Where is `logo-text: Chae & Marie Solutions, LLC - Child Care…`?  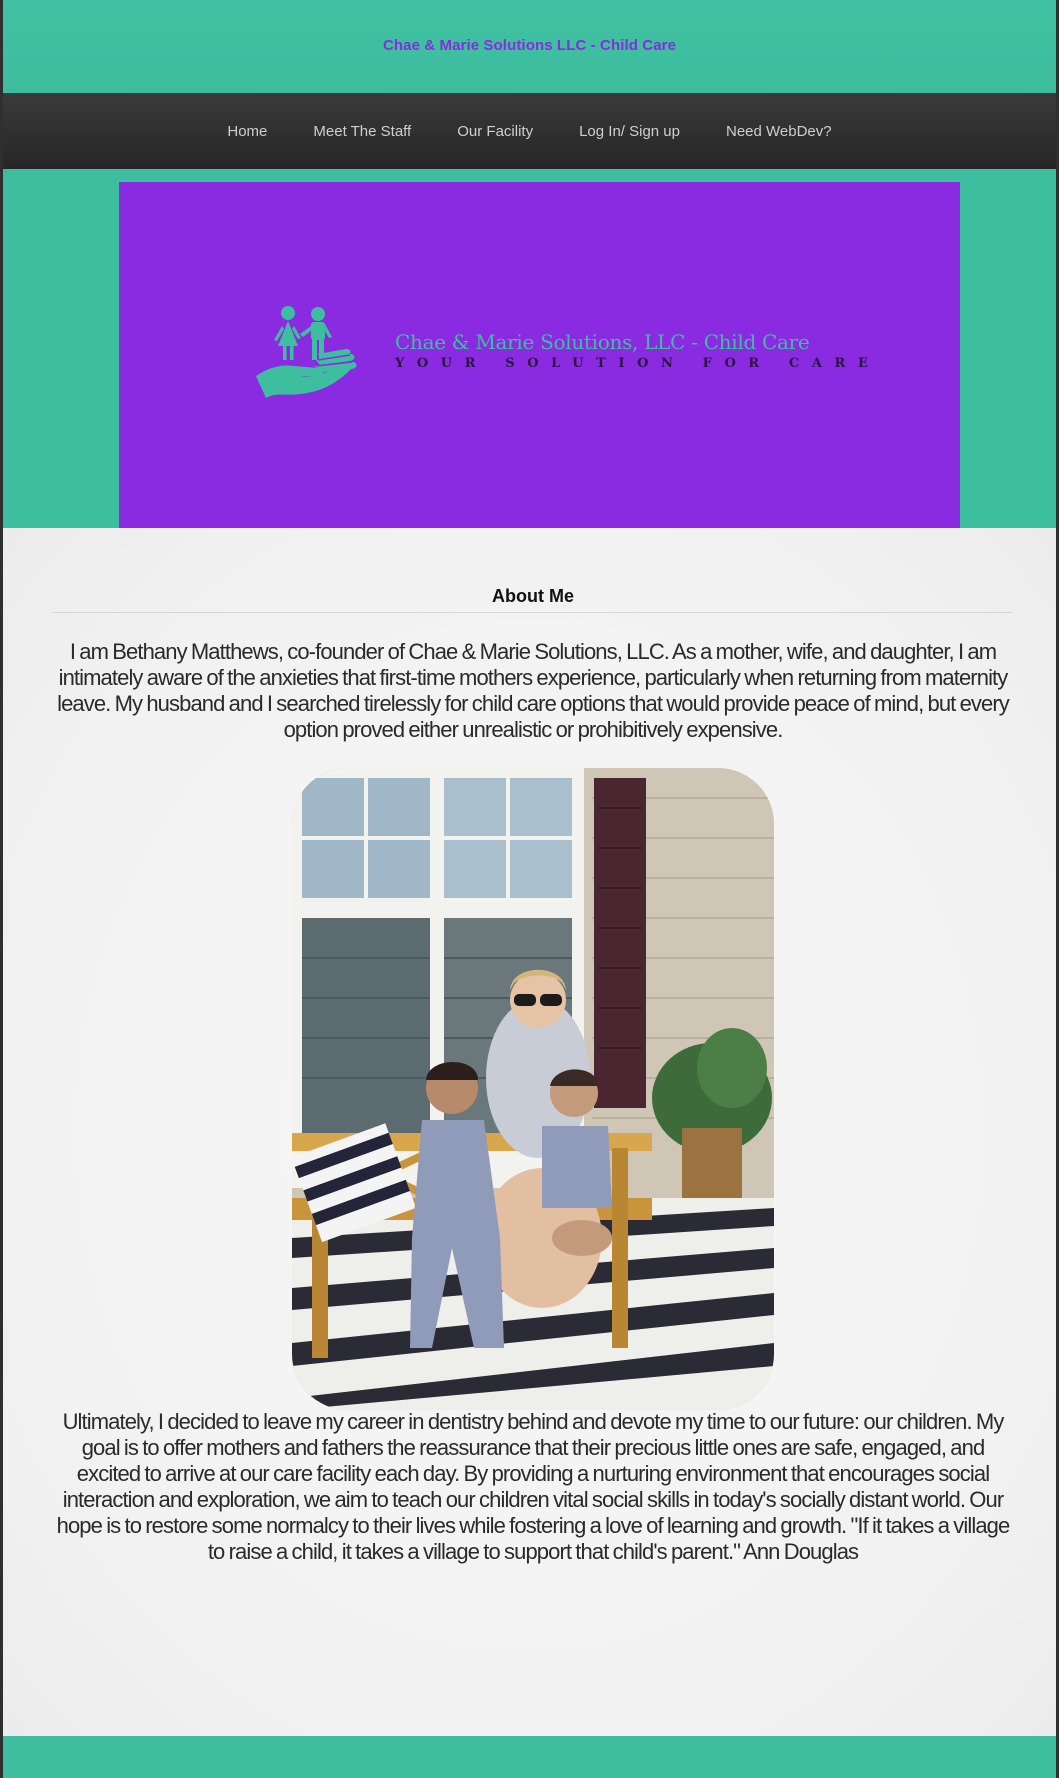 logo-text: Chae & Marie Solutions, LLC - Child Care… is located at coordinates (638, 350).